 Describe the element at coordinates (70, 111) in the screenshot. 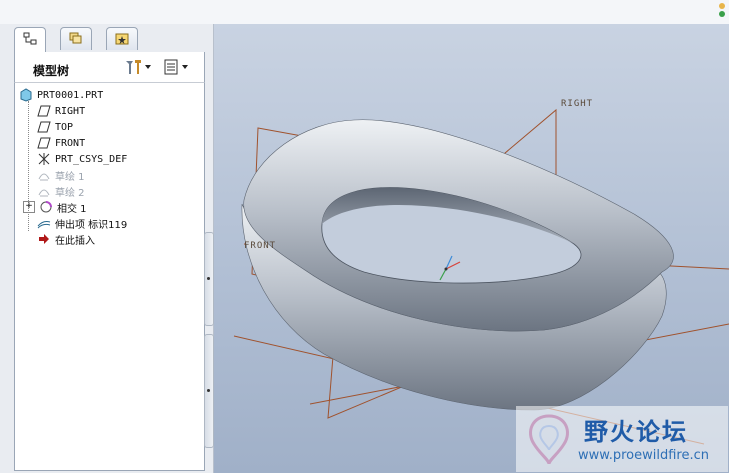

I see `tree-item-label: RIGHT` at that location.